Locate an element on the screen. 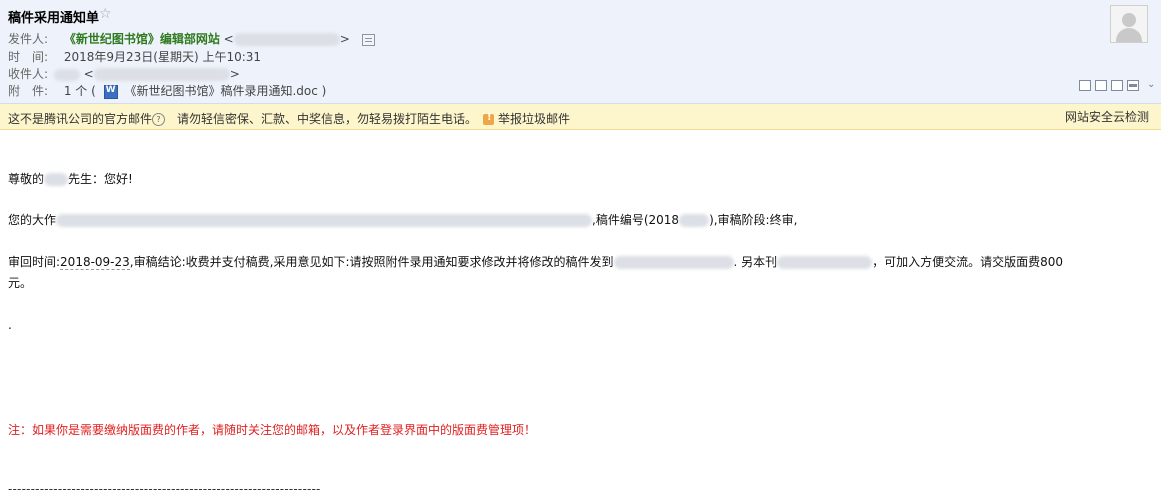 This screenshot has height=498, width=1161. redacted-title is located at coordinates (324, 220).